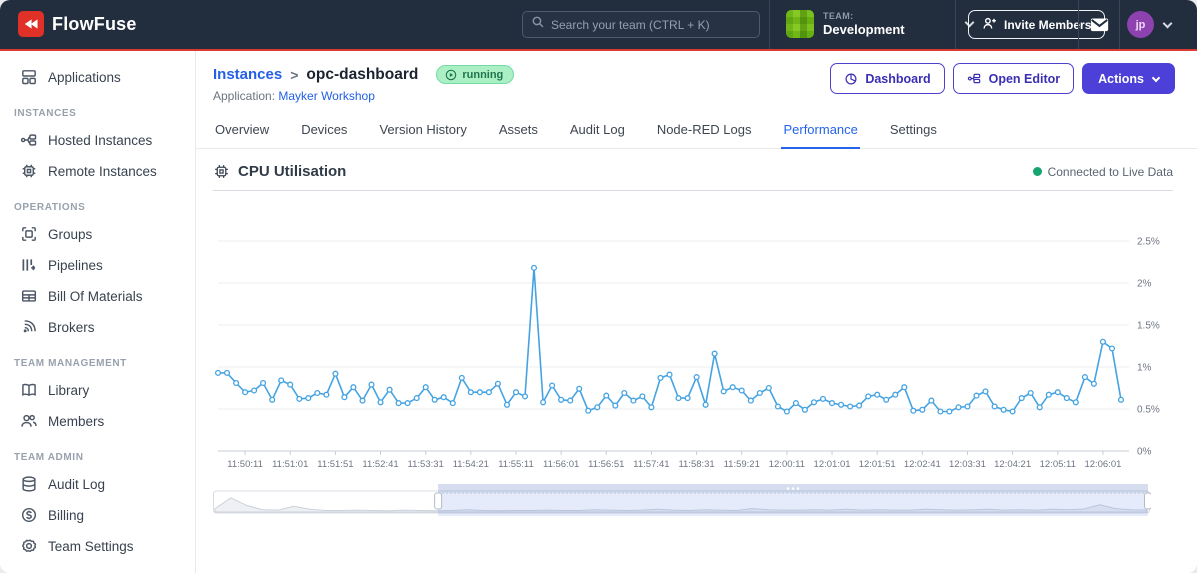  Describe the element at coordinates (97, 484) in the screenshot. I see `sidebar-item-audit-log: Audit Log` at that location.